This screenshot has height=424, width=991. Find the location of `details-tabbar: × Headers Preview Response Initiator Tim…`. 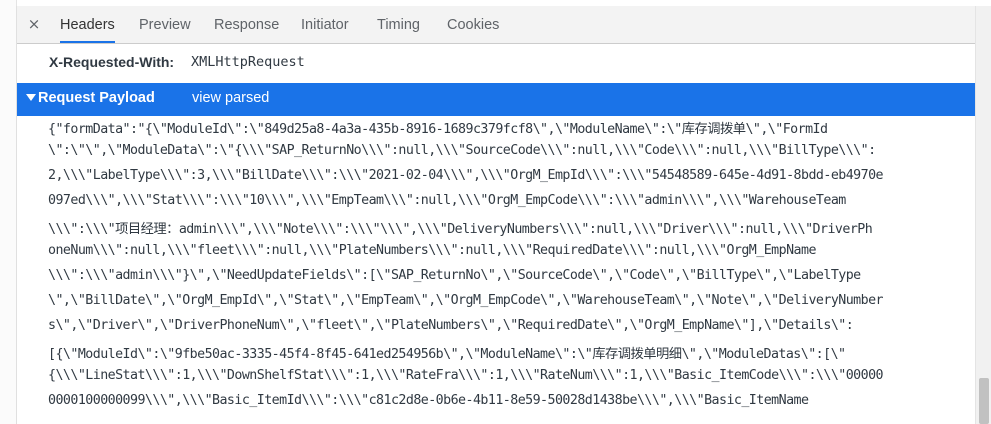

details-tabbar: × Headers Preview Response Initiator Tim… is located at coordinates (496, 25).